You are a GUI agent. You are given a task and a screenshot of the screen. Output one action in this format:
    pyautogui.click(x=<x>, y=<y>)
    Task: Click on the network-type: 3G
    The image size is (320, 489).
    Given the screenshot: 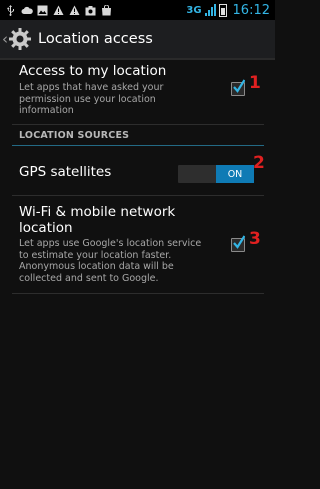 What is the action you would take?
    pyautogui.click(x=194, y=10)
    